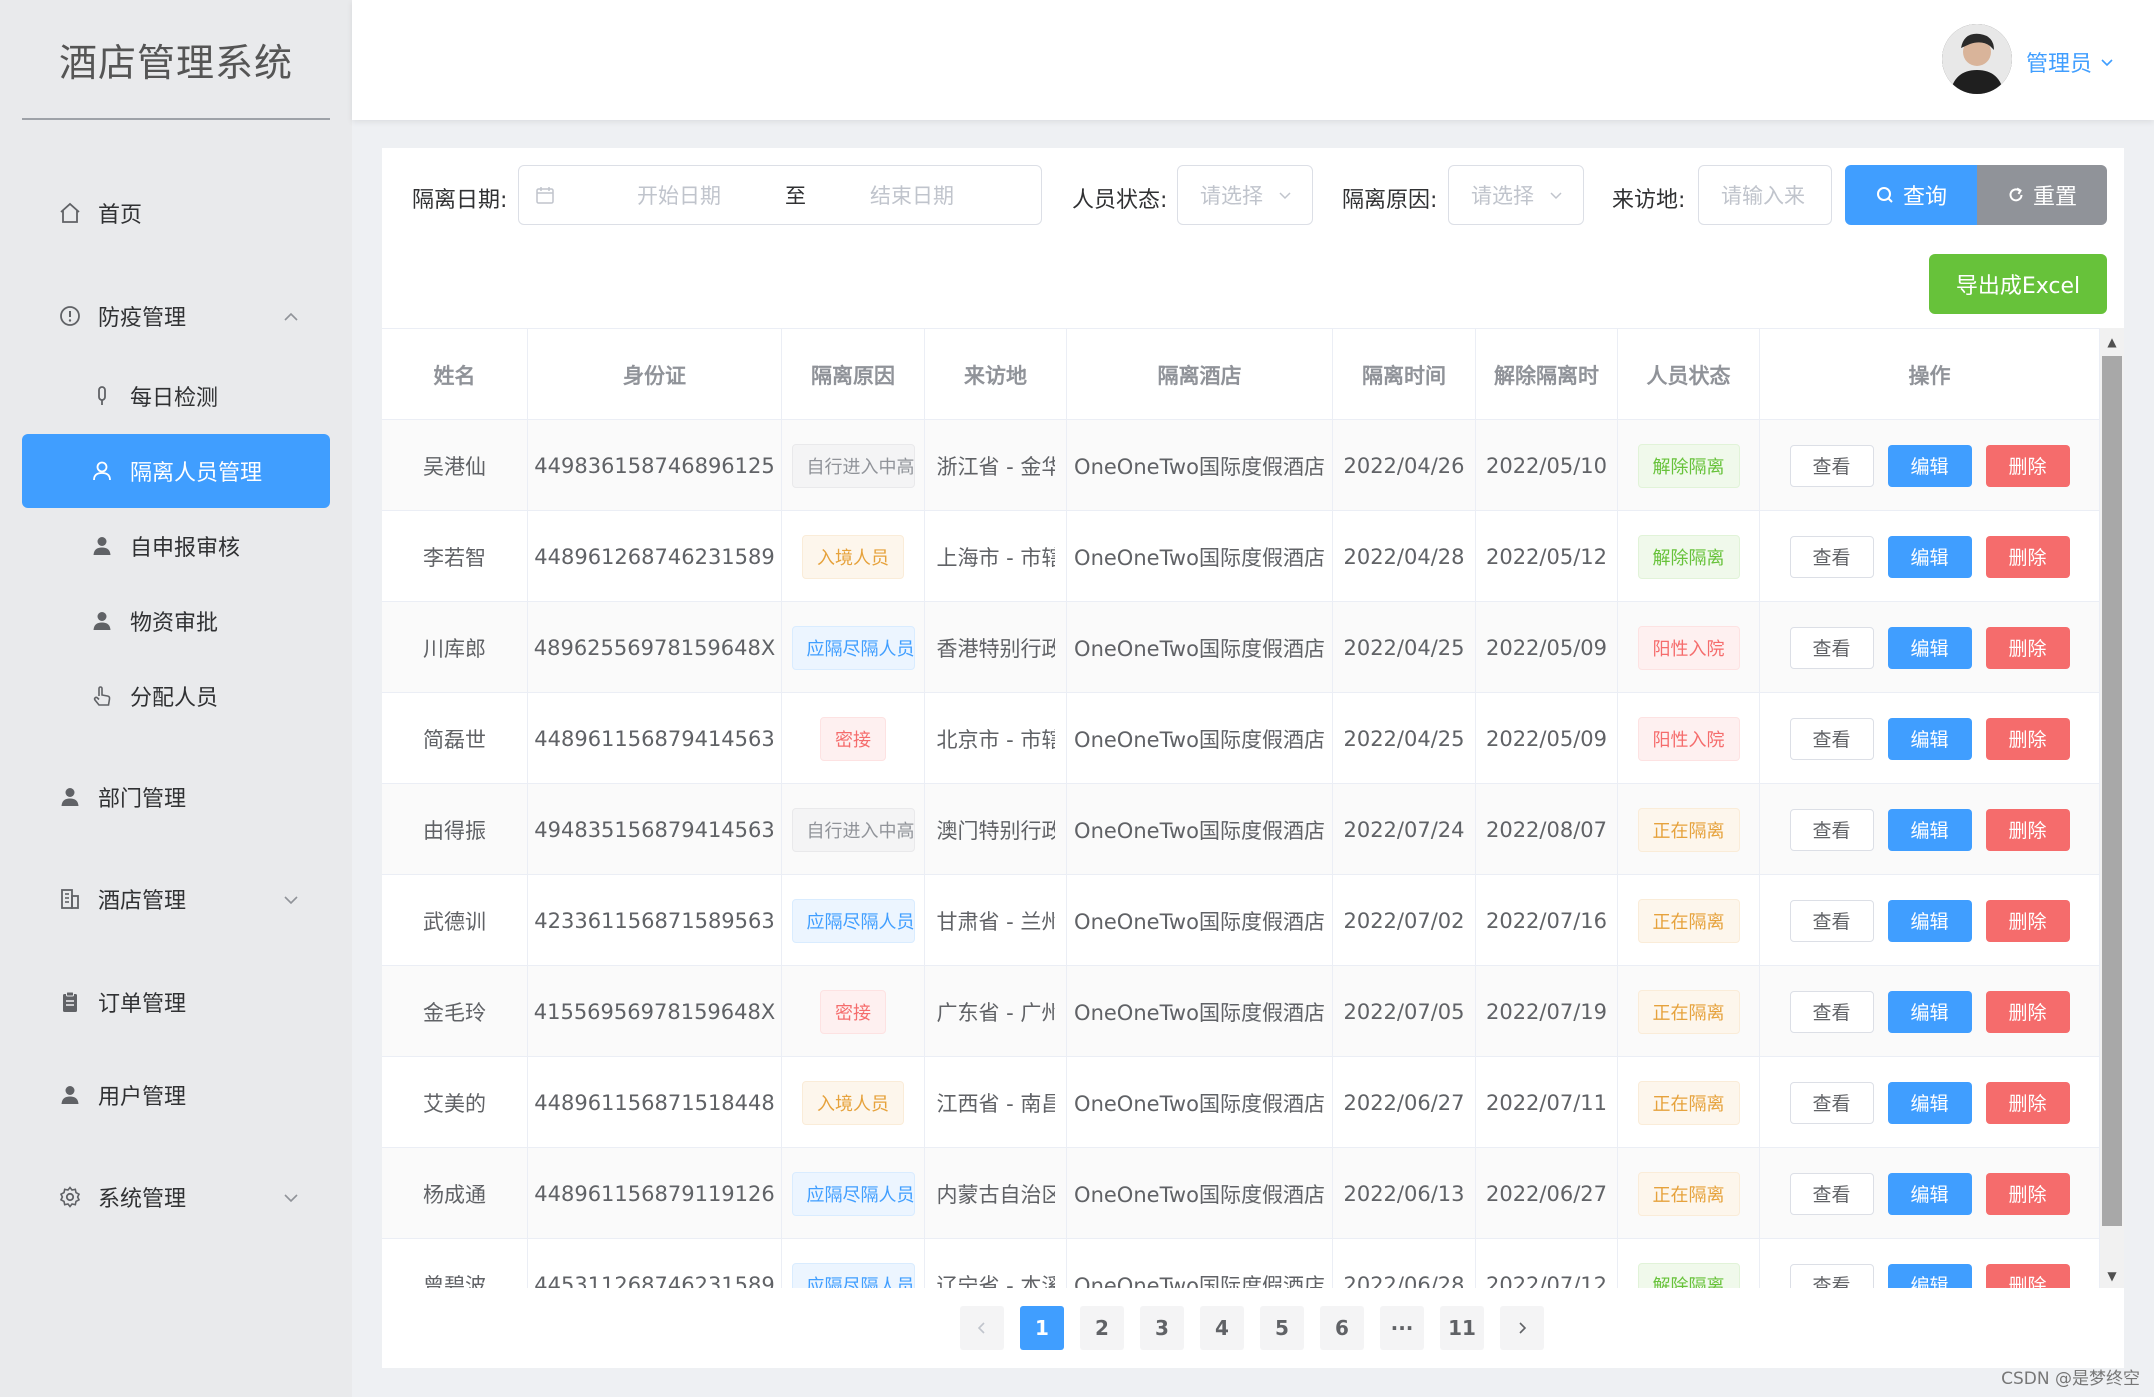 This screenshot has width=2154, height=1397. What do you see at coordinates (176, 60) in the screenshot?
I see `app-title: 酒店管理系统` at bounding box center [176, 60].